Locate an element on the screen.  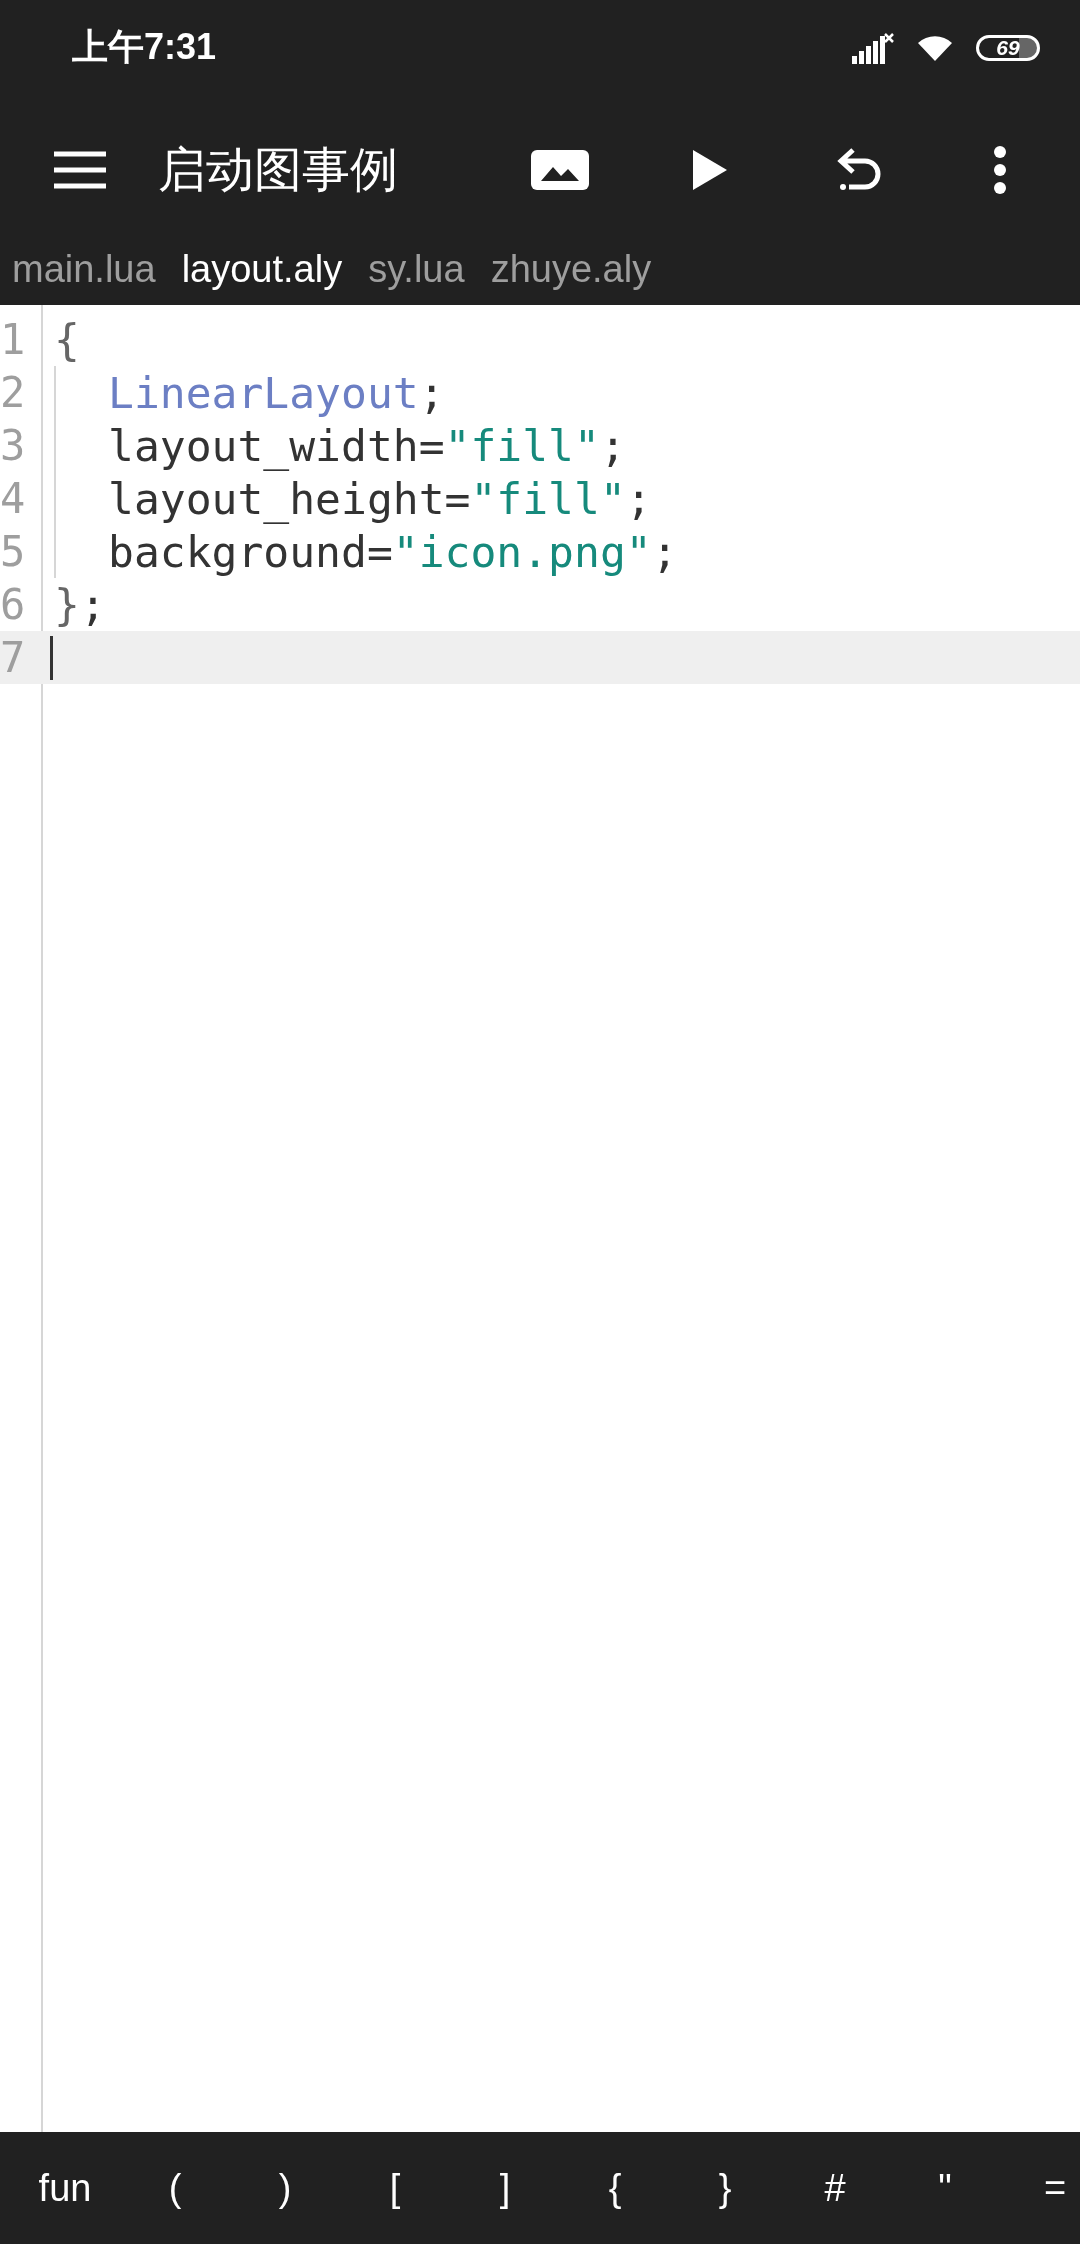
symbol-key: ] is located at coordinates (505, 2188).